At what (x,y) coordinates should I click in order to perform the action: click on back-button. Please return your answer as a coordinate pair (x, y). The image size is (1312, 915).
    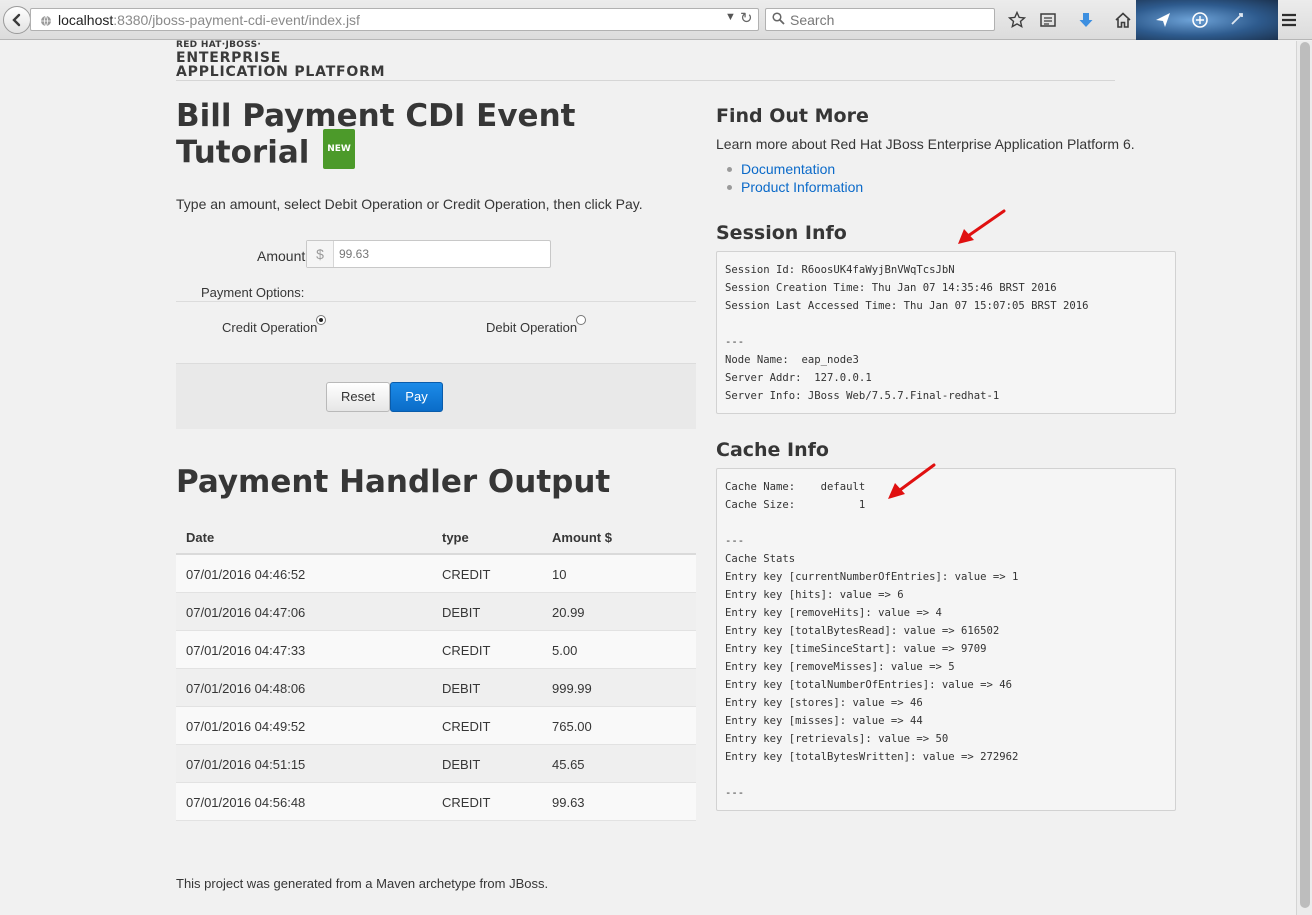
    Looking at the image, I should click on (17, 20).